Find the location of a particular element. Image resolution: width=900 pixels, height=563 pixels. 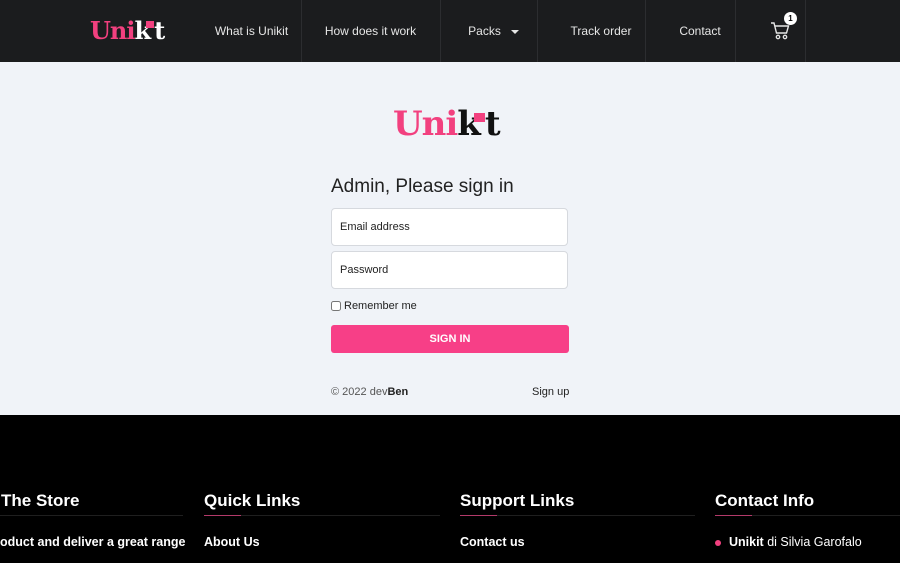

sign-in-button: SIGN IN is located at coordinates (450, 339).